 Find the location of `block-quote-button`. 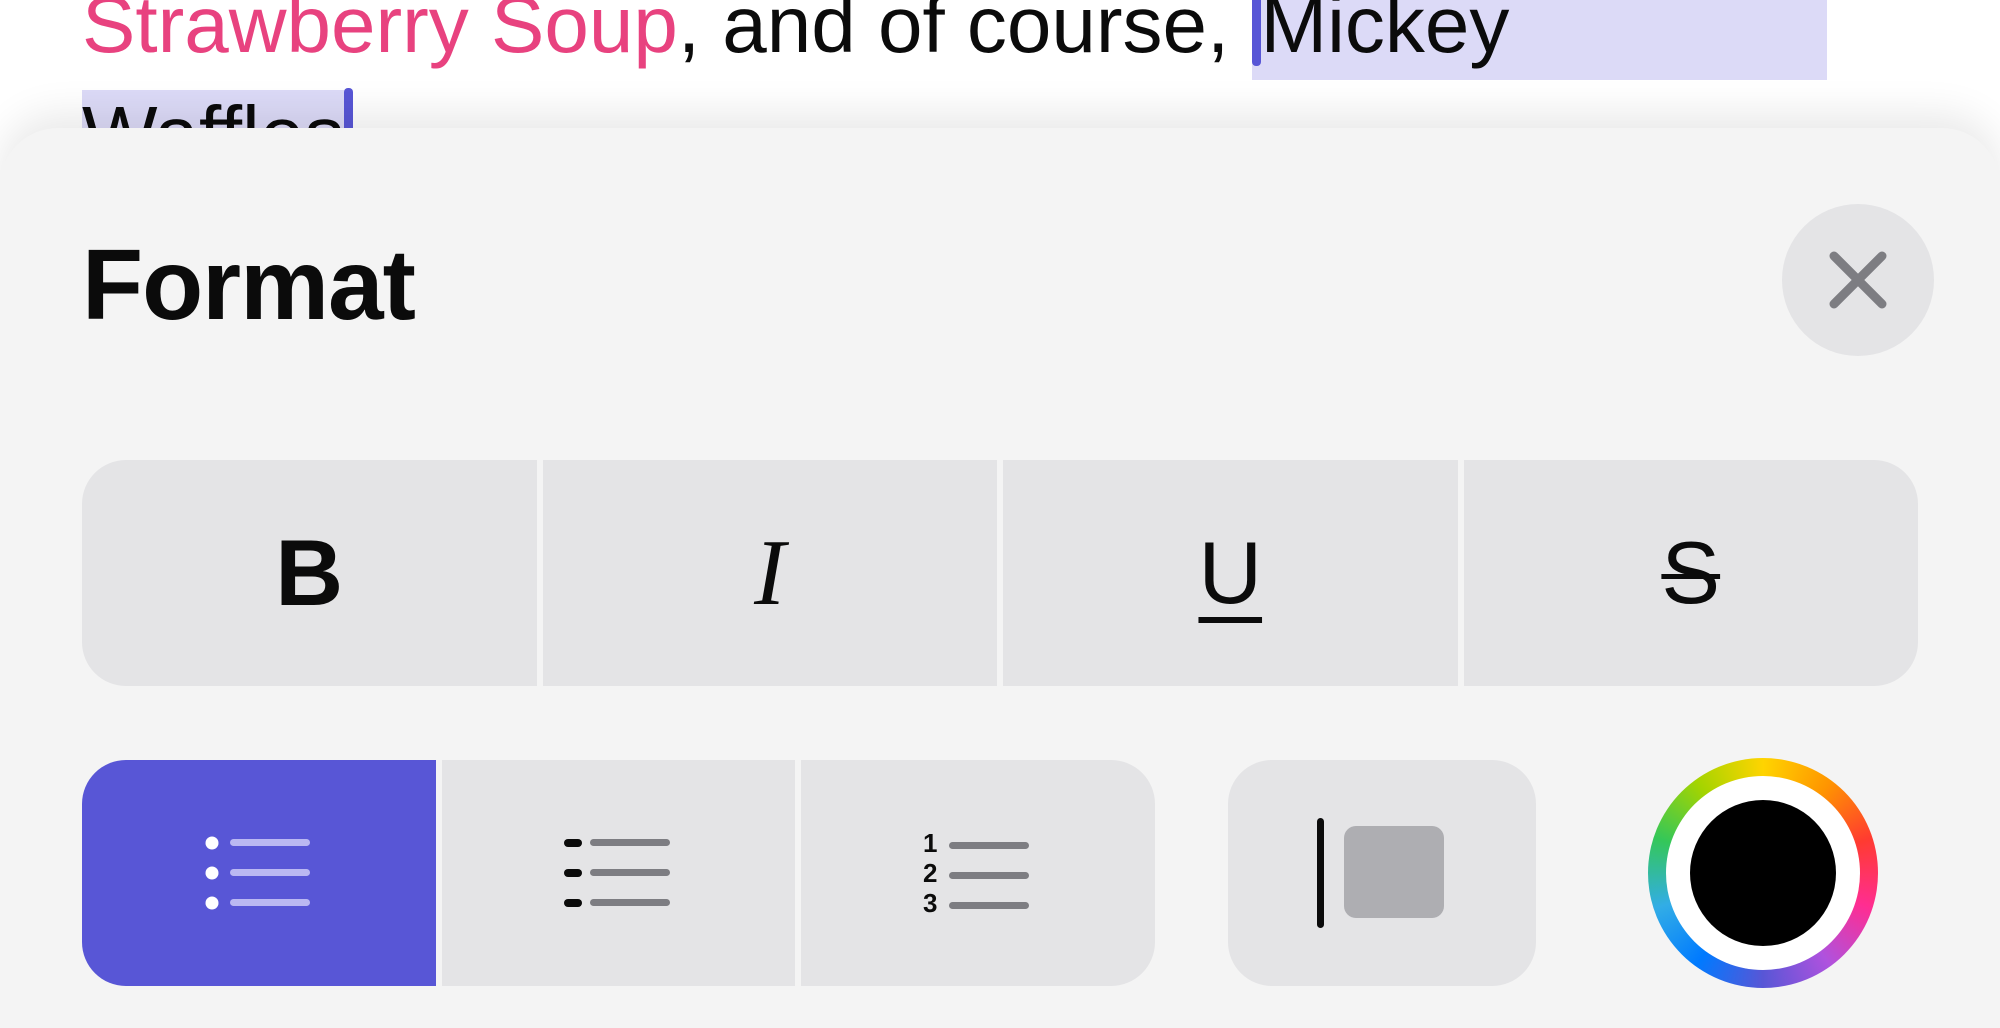

block-quote-button is located at coordinates (1382, 873).